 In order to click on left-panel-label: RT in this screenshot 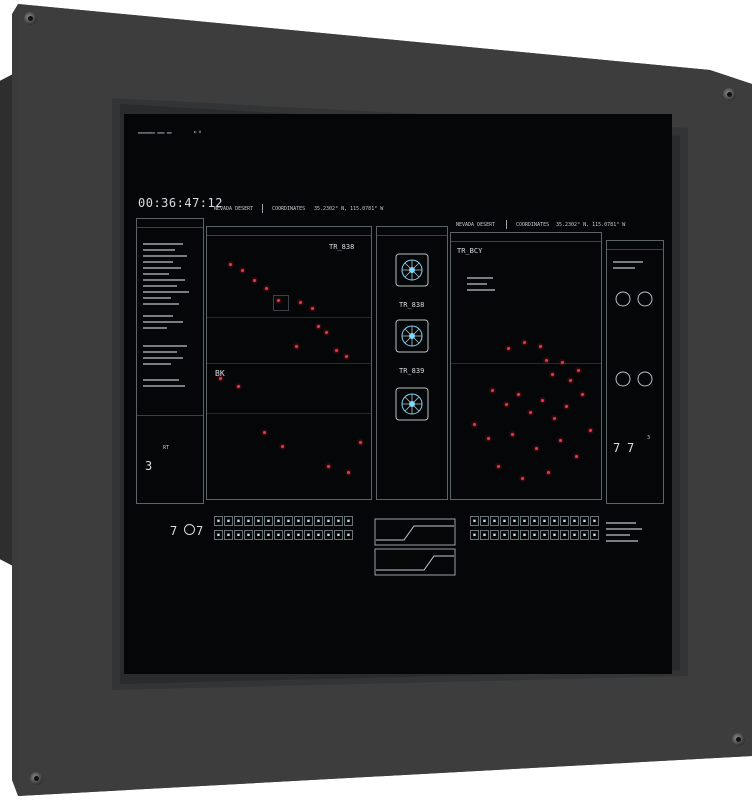, I will do `click(166, 448)`.